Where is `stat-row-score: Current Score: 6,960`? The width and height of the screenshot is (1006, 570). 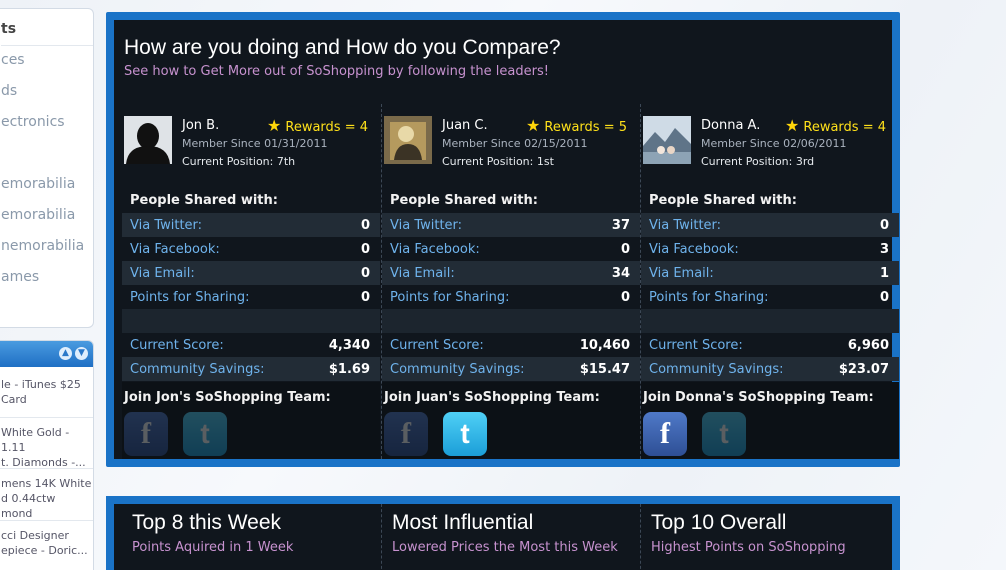 stat-row-score: Current Score: 6,960 is located at coordinates (769, 345).